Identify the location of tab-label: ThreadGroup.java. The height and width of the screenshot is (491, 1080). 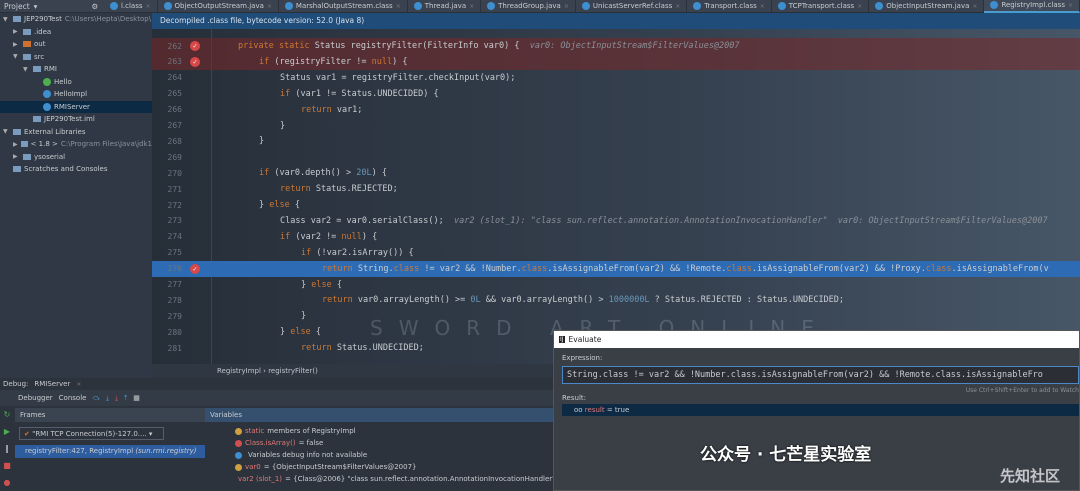
(529, 6).